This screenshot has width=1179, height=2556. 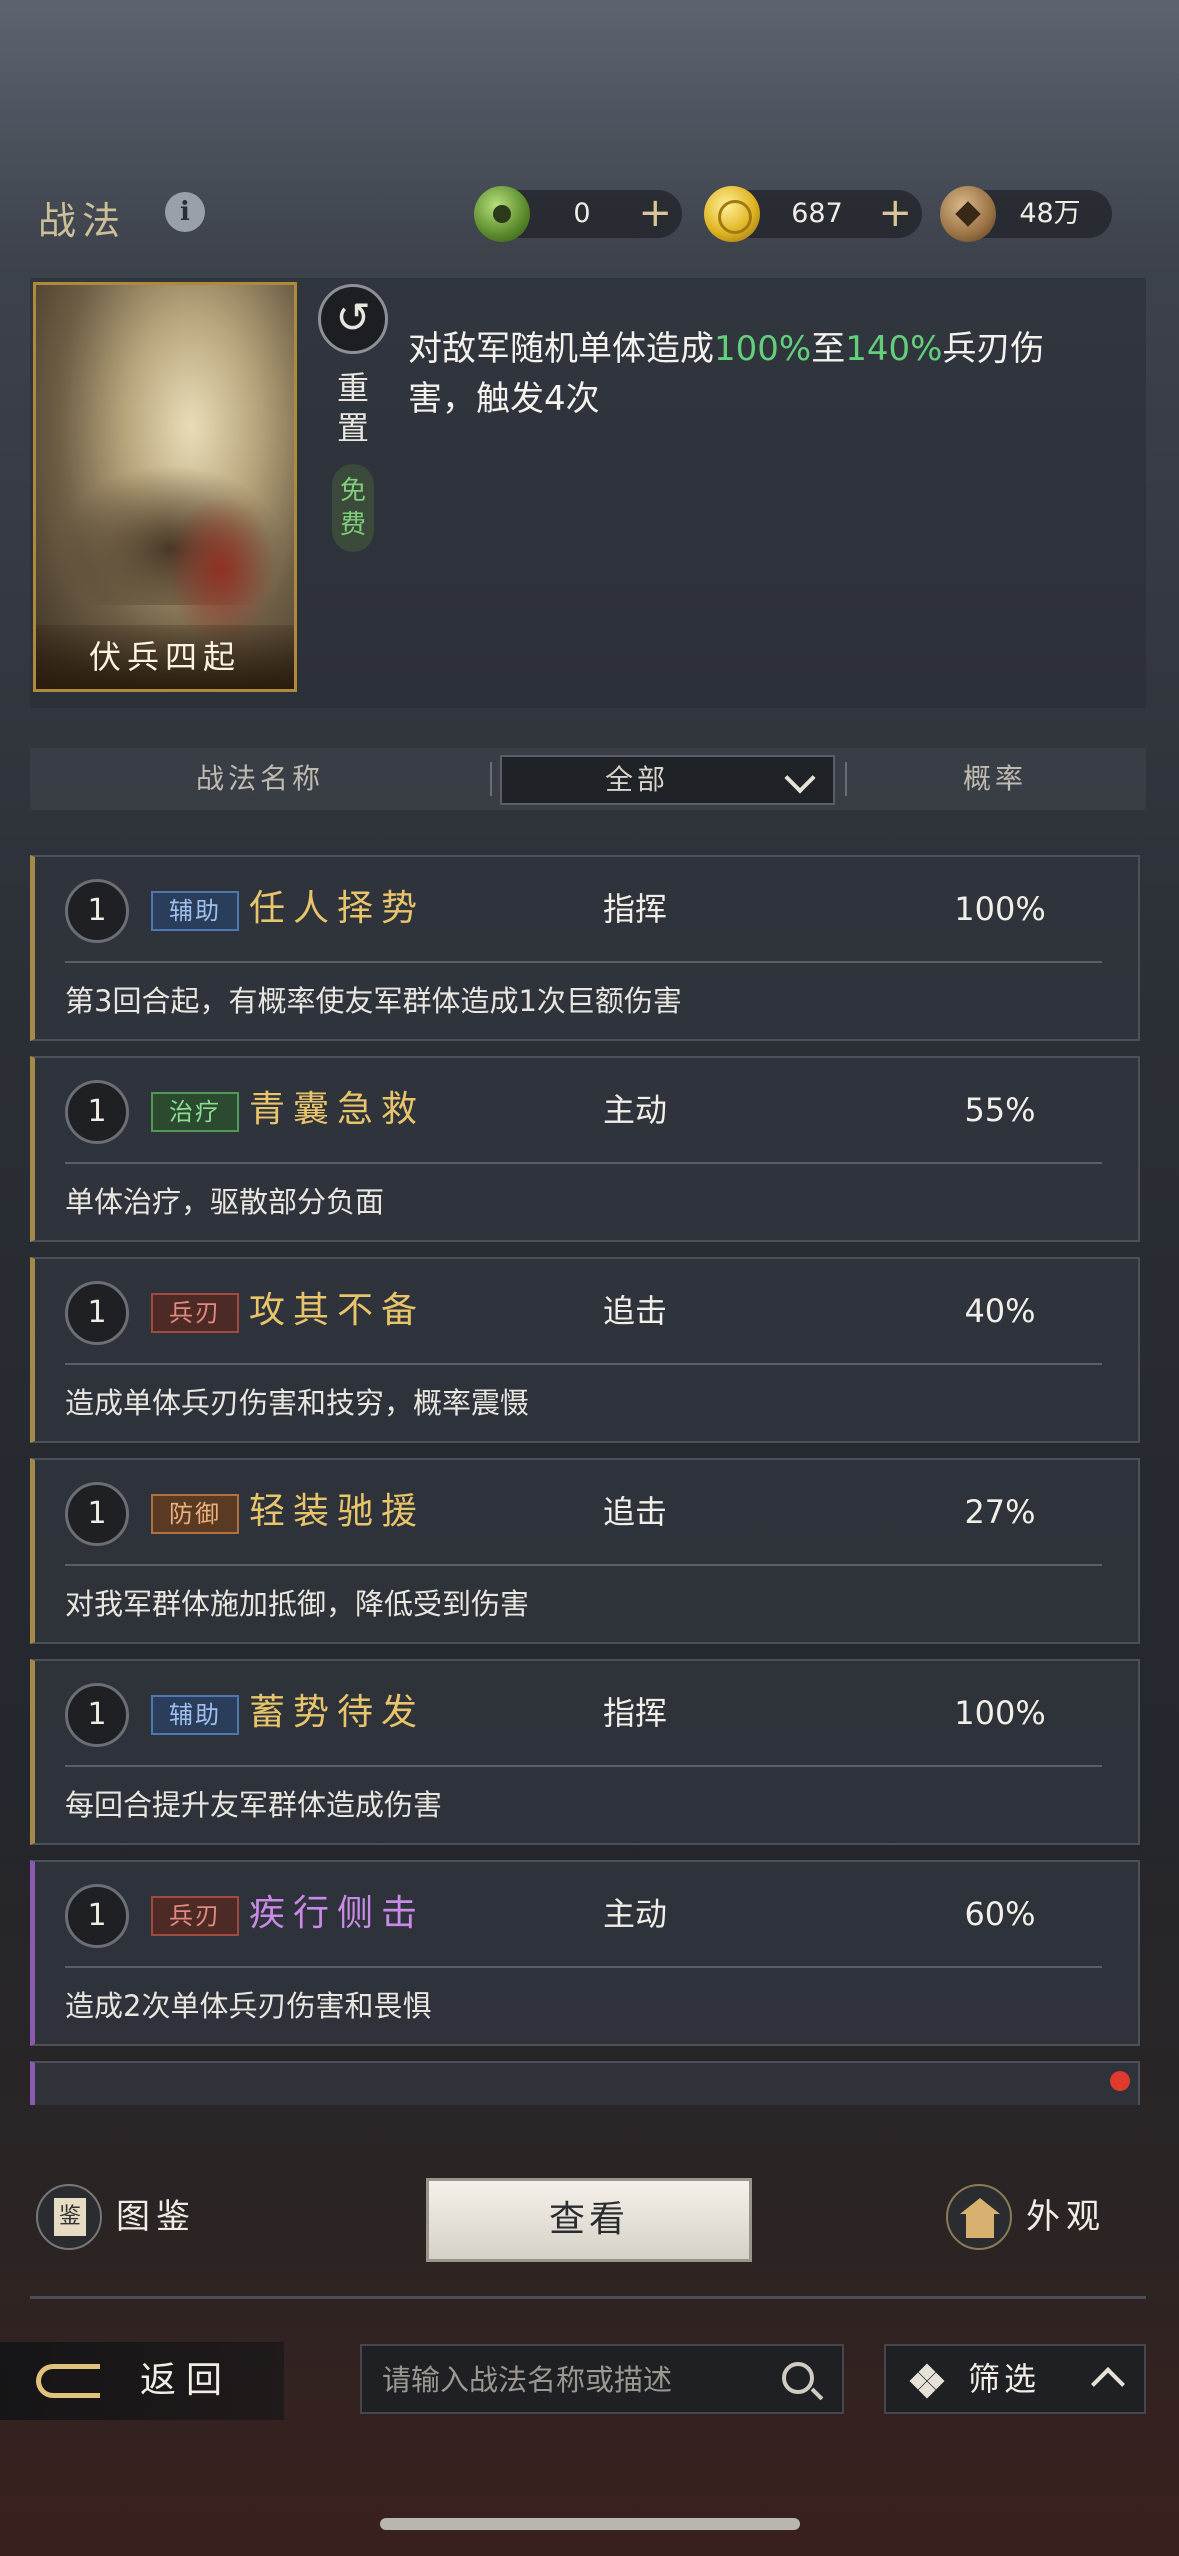 What do you see at coordinates (69, 2217) in the screenshot?
I see `atlas-icon` at bounding box center [69, 2217].